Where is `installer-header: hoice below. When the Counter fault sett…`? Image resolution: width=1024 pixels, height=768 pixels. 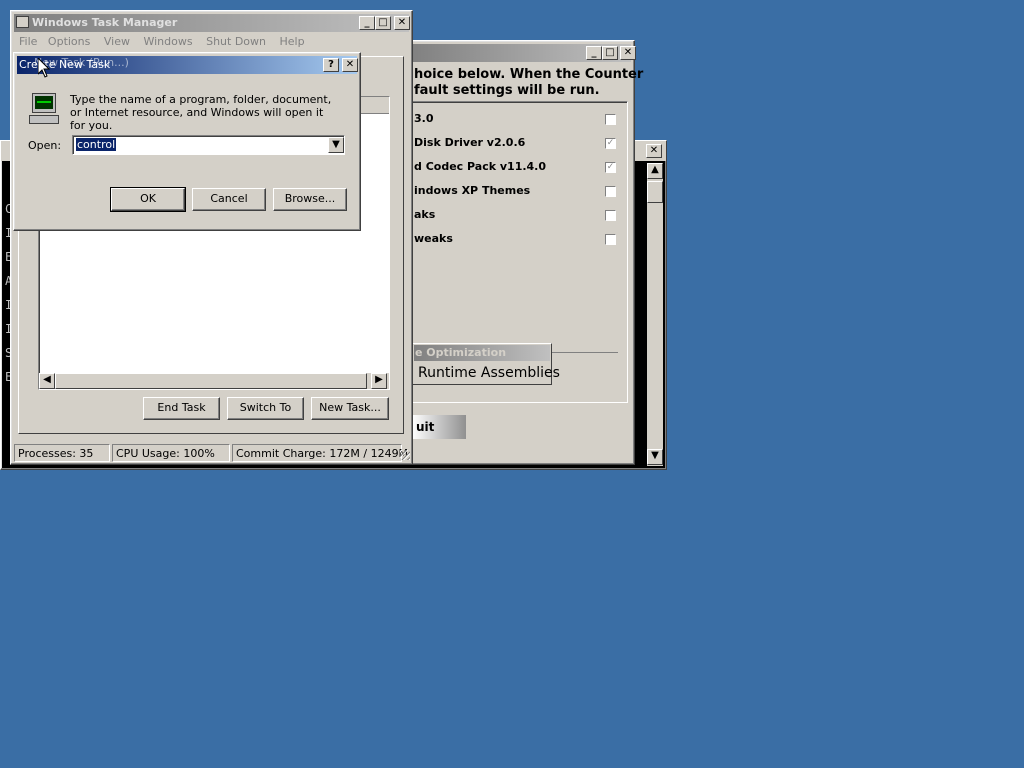
installer-header: hoice below. When the Counter fault sett… is located at coordinates (529, 82).